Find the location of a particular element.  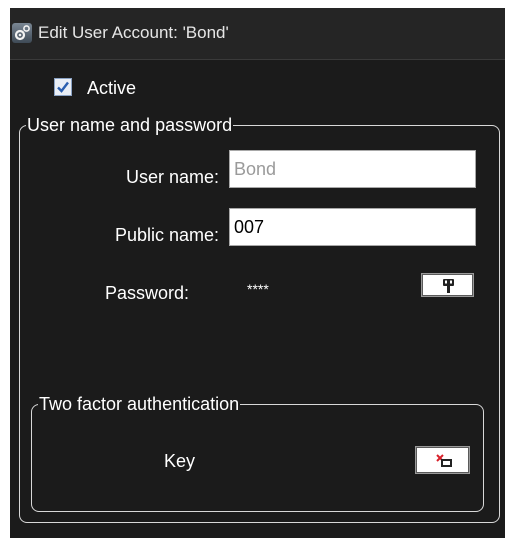

user-name-label: User name: is located at coordinates (172, 177).